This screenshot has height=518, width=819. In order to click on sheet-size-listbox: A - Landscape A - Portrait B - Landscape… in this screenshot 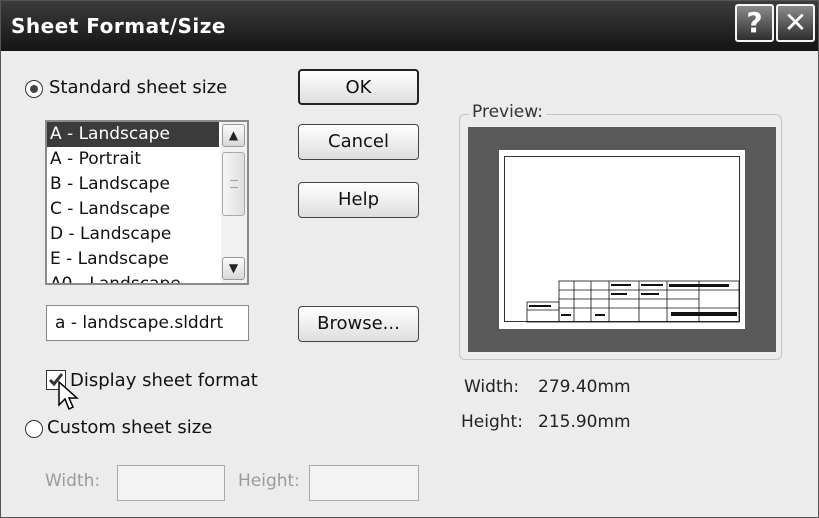, I will do `click(147, 202)`.